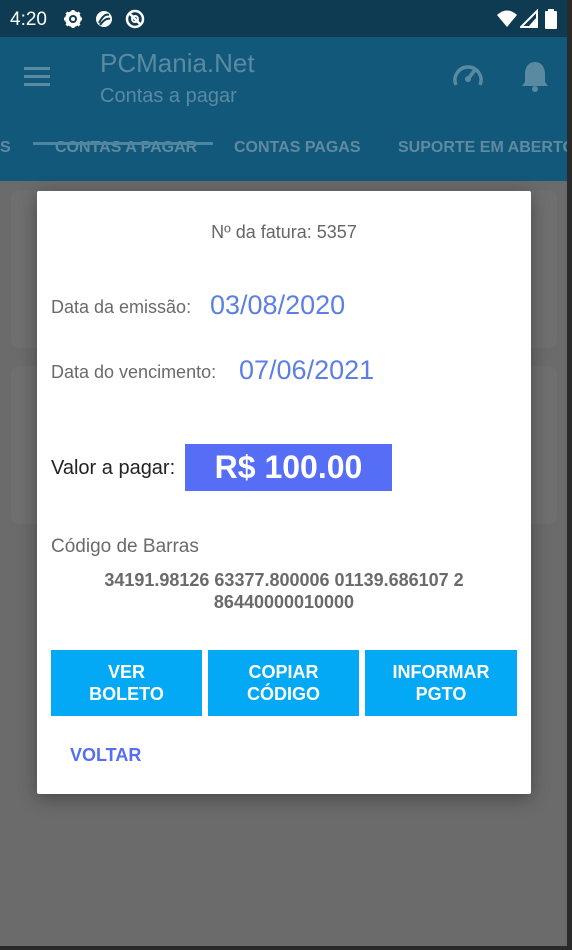  Describe the element at coordinates (104, 19) in the screenshot. I see `sync-icon` at that location.